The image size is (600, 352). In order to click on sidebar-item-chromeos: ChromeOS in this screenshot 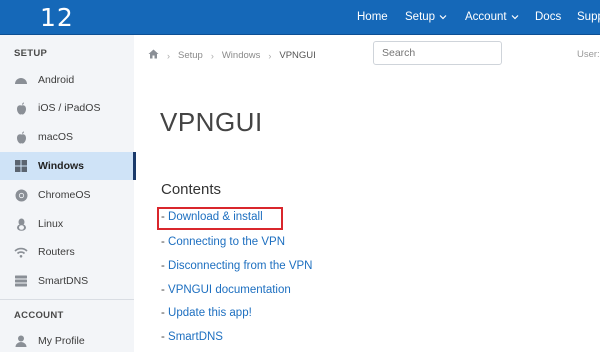, I will do `click(67, 195)`.